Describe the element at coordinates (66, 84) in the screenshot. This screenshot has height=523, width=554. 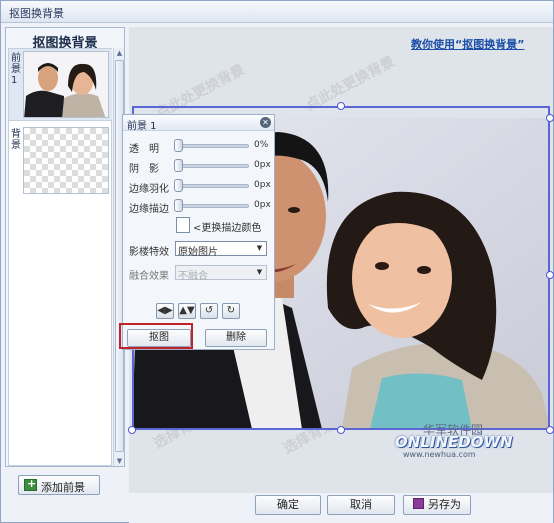
I see `foreground-thumbnail` at that location.